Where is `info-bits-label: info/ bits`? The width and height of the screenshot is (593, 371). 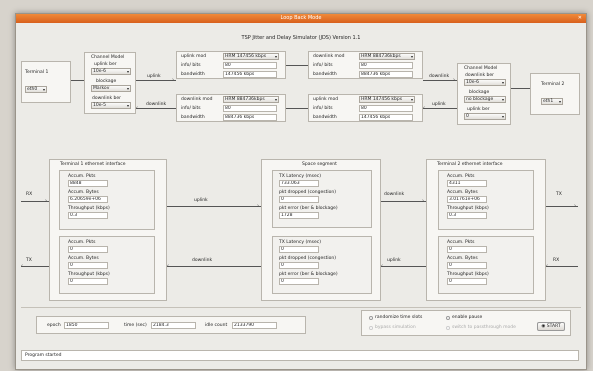
info-bits-label: info/ bits is located at coordinates (191, 65).